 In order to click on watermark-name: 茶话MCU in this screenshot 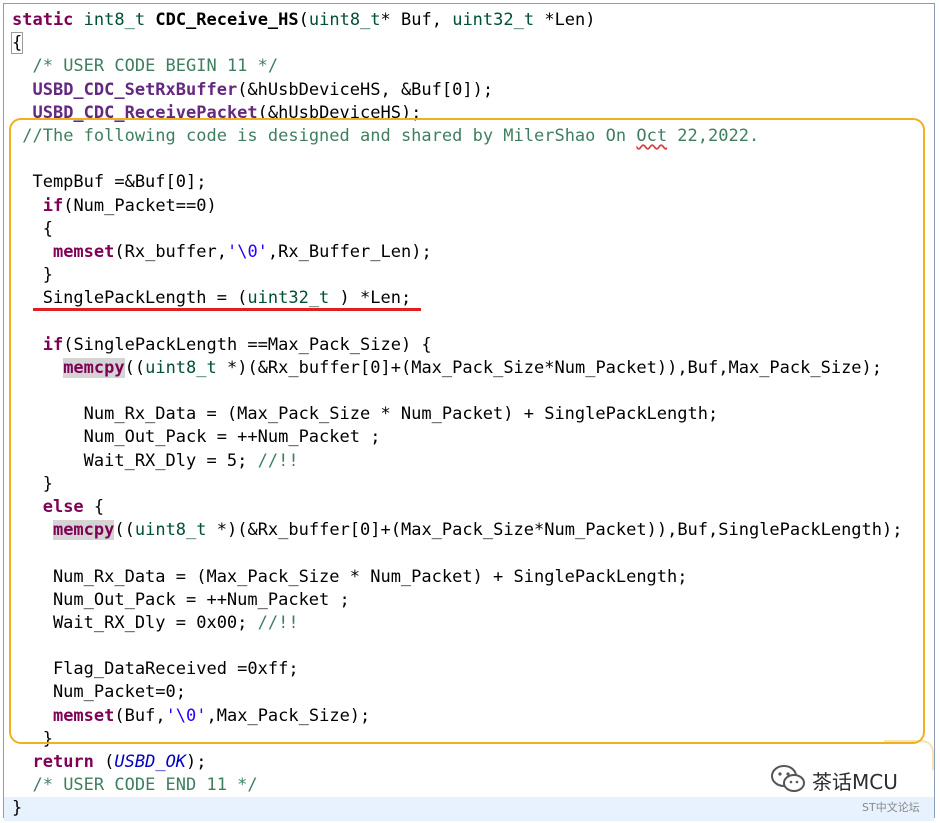, I will do `click(855, 782)`.